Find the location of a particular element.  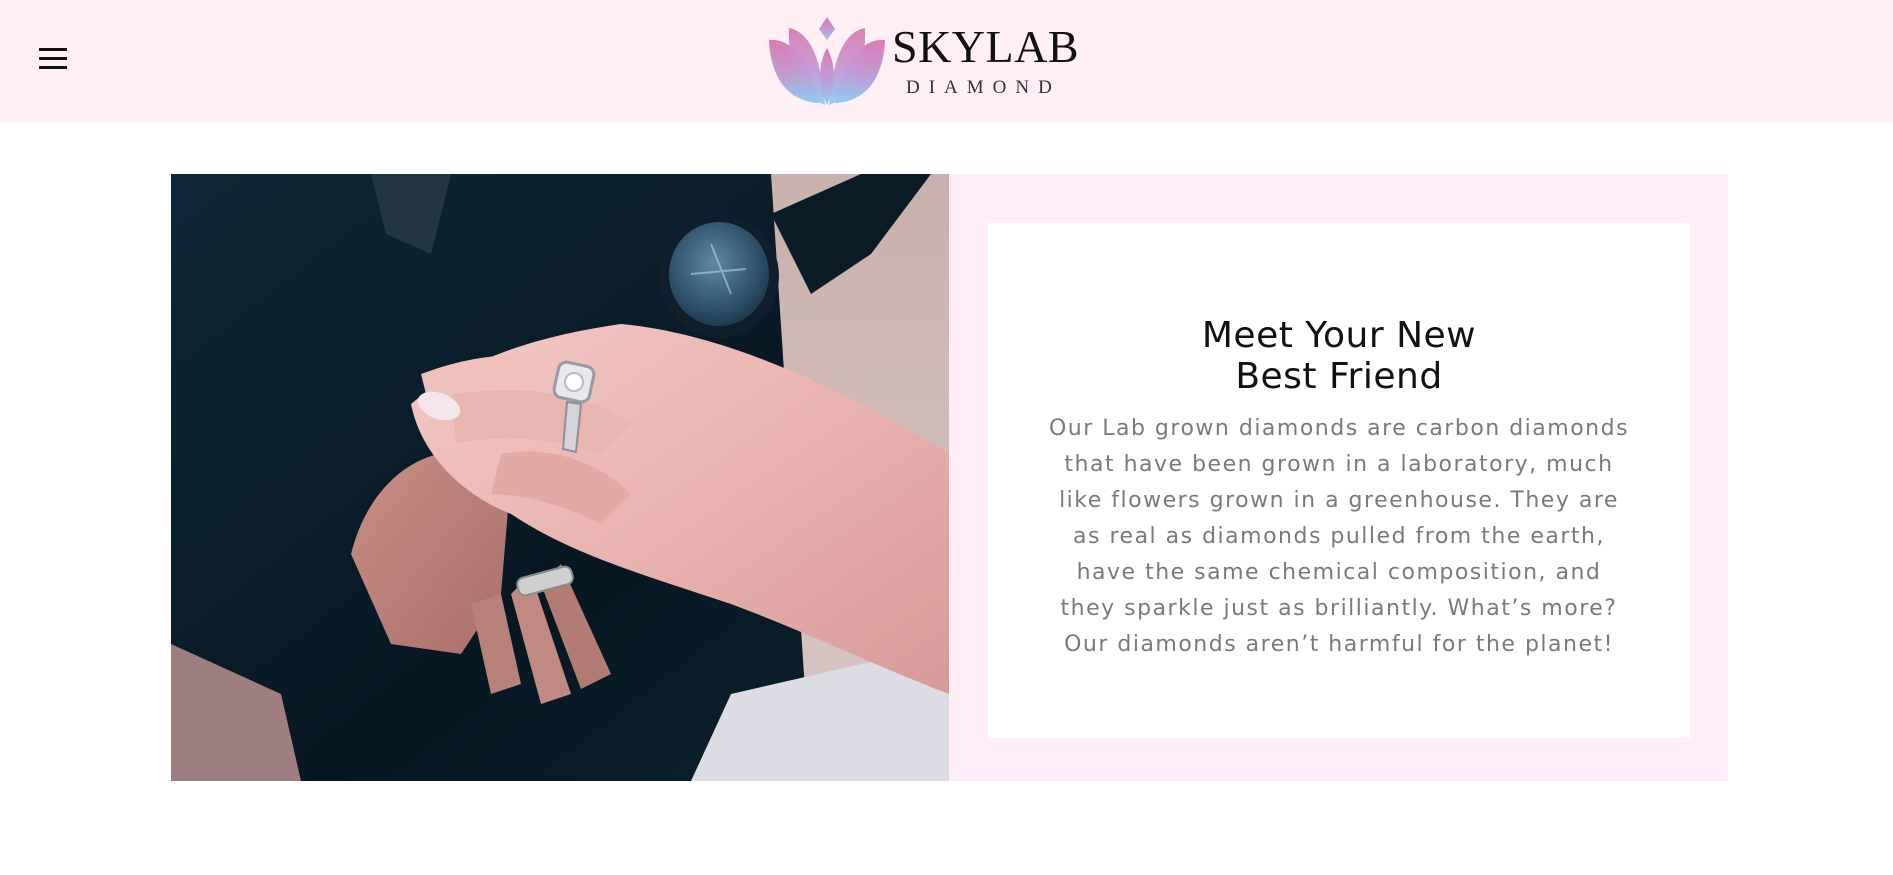

feature-heading: Meet Your New Best Friend is located at coordinates (1339, 356).